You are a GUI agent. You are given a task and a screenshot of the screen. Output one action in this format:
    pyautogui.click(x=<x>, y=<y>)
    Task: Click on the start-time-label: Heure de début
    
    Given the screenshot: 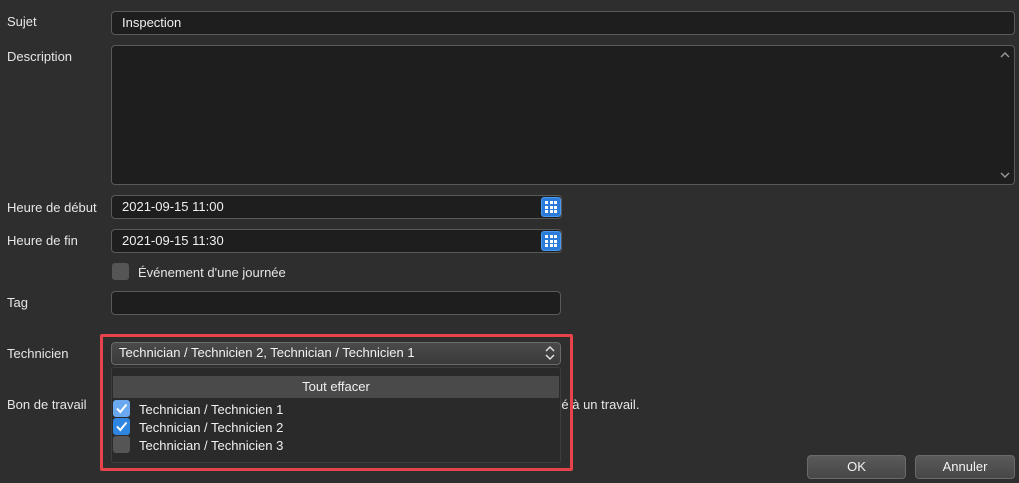 What is the action you would take?
    pyautogui.click(x=52, y=207)
    